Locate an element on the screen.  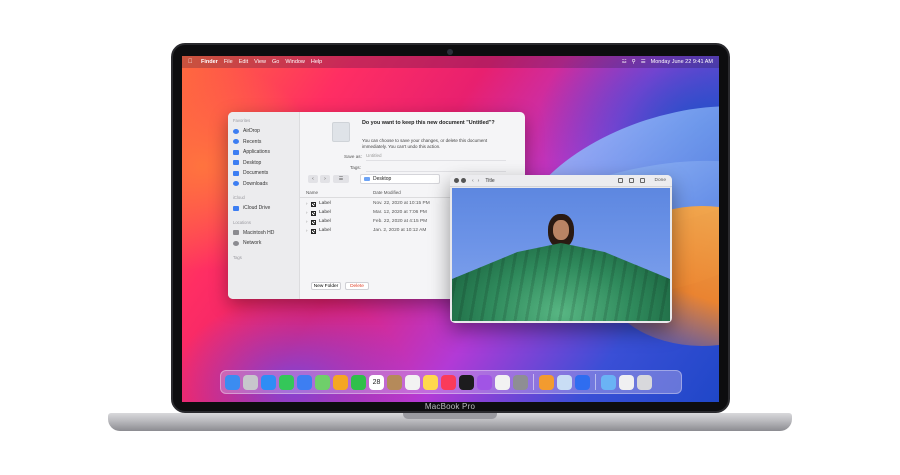
row-date: Nov. 22, 2020 at 10:15 PM is located at coordinates (401, 203).